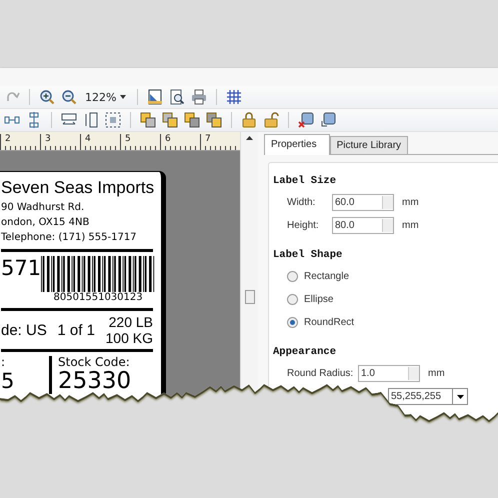  What do you see at coordinates (249, 138) in the screenshot?
I see `scroll-up-icon` at bounding box center [249, 138].